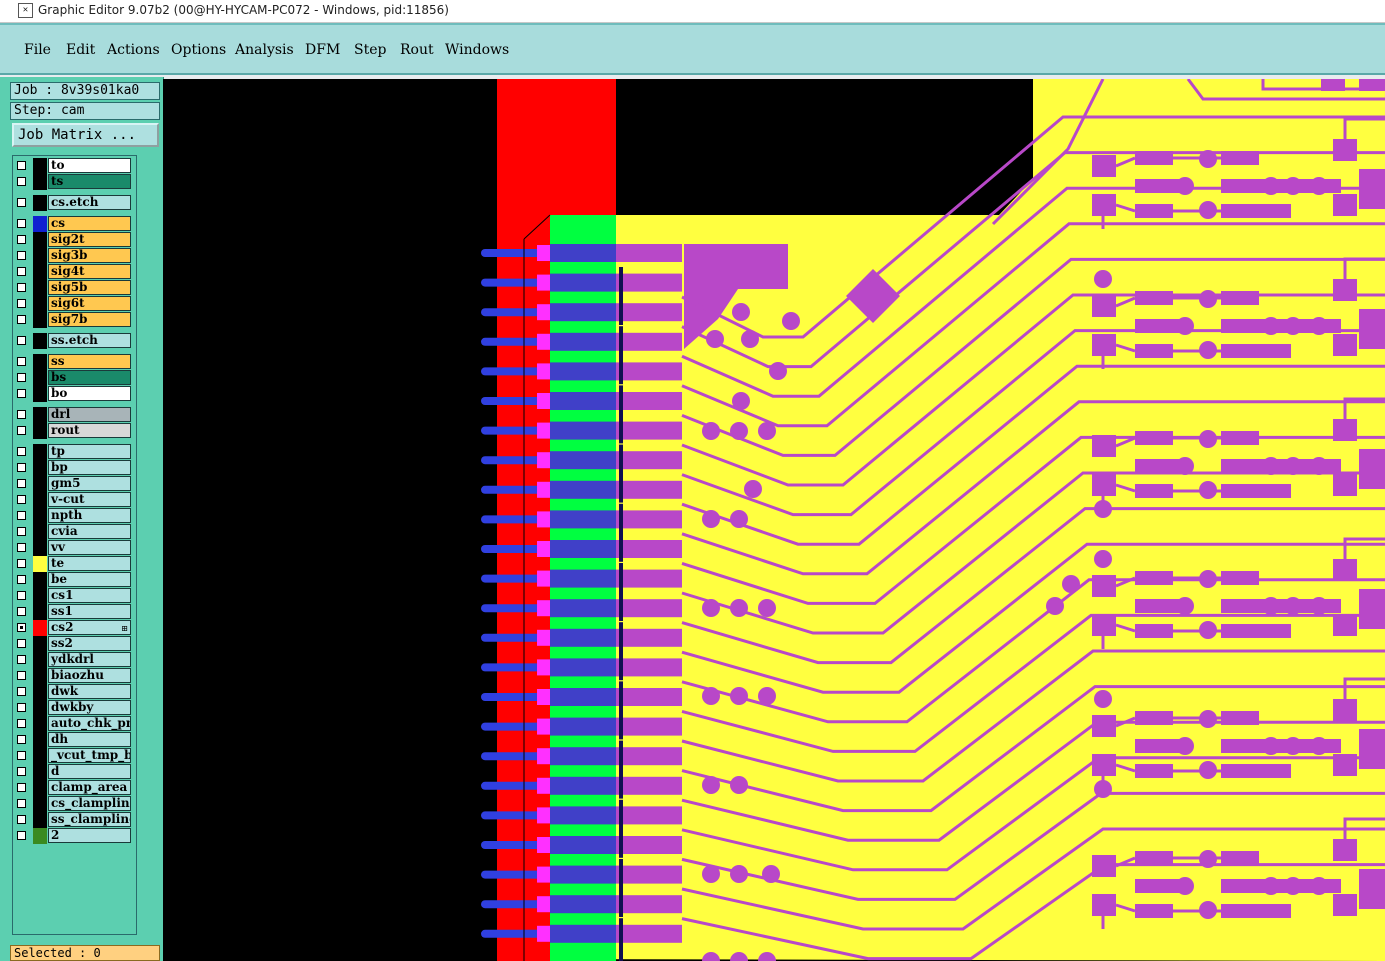  What do you see at coordinates (89, 787) in the screenshot?
I see `layer-name: clamp_area` at bounding box center [89, 787].